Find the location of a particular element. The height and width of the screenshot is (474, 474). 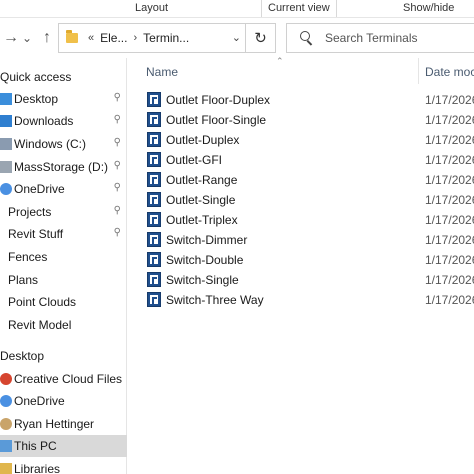

cloud-icon is located at coordinates (6, 189).